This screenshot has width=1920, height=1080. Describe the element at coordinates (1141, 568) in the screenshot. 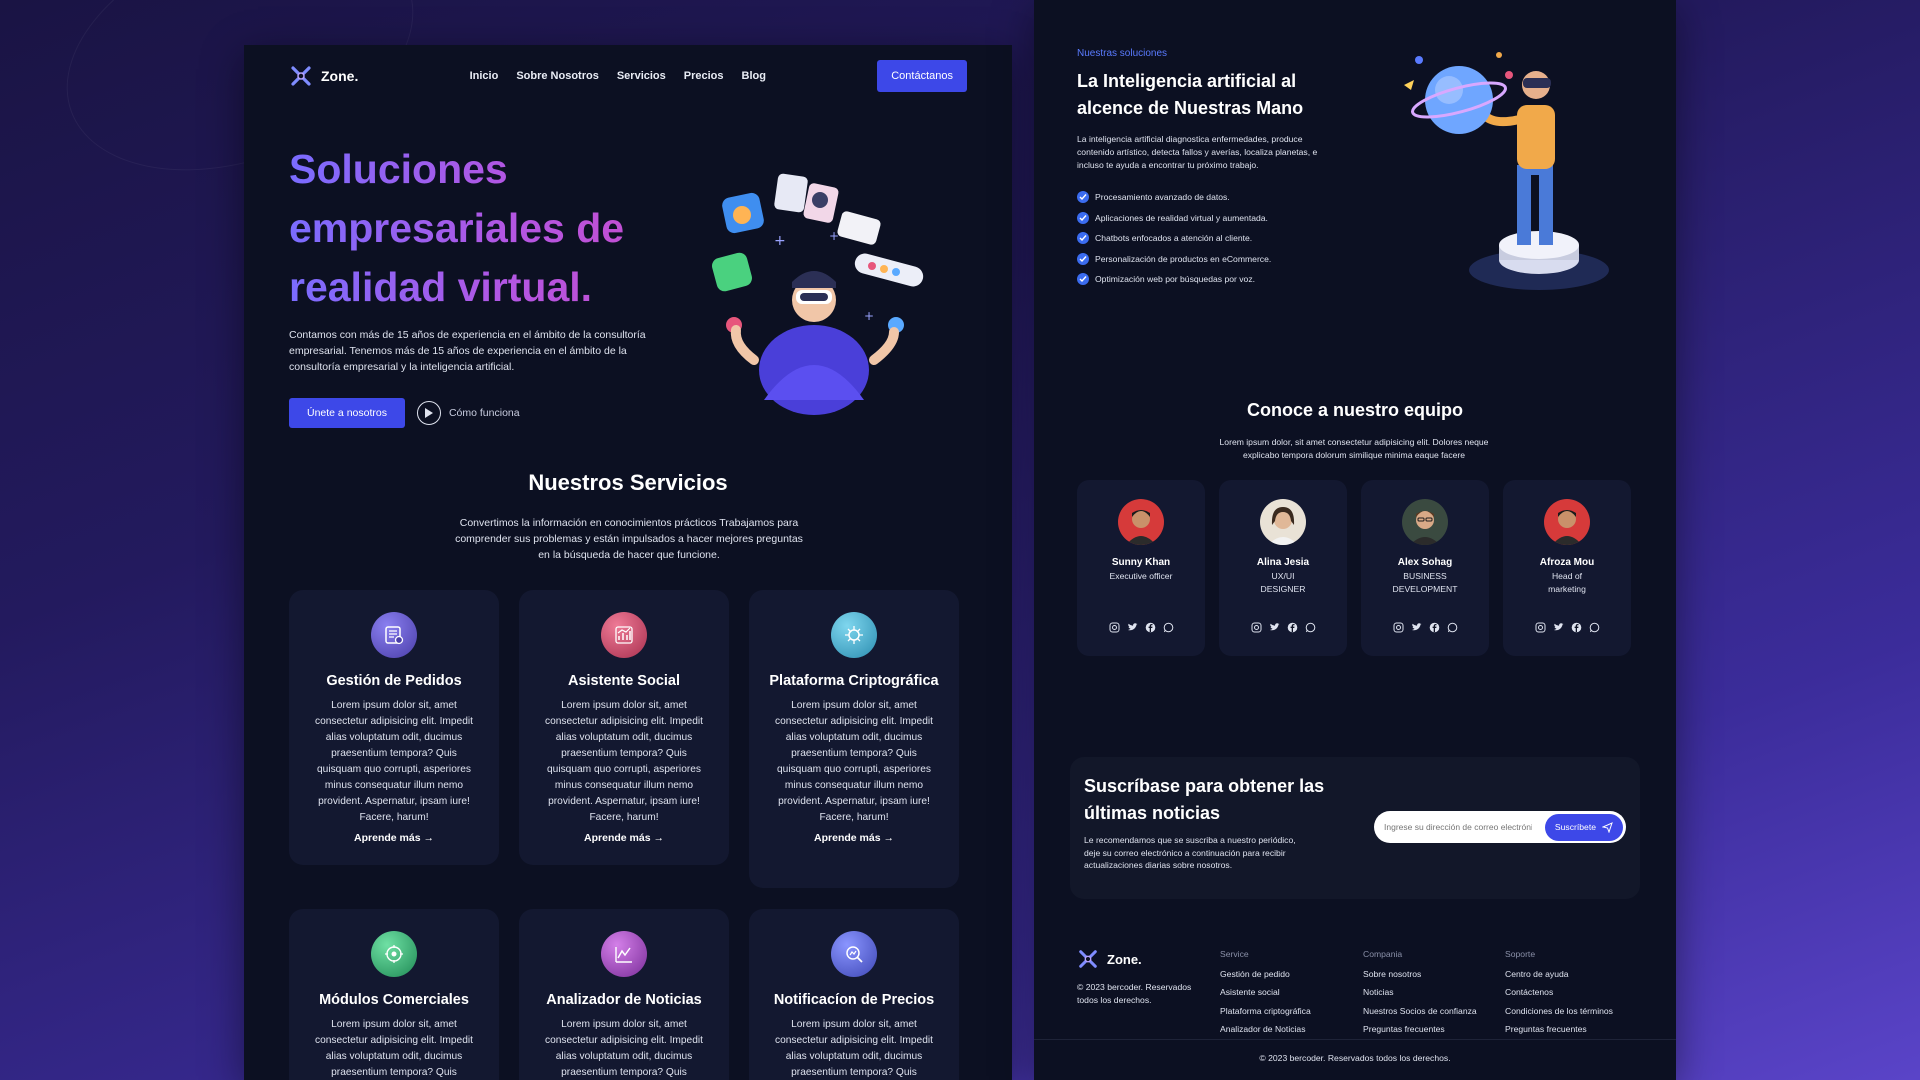

I see `team-member-card: Sunny Khan Executive officer` at that location.